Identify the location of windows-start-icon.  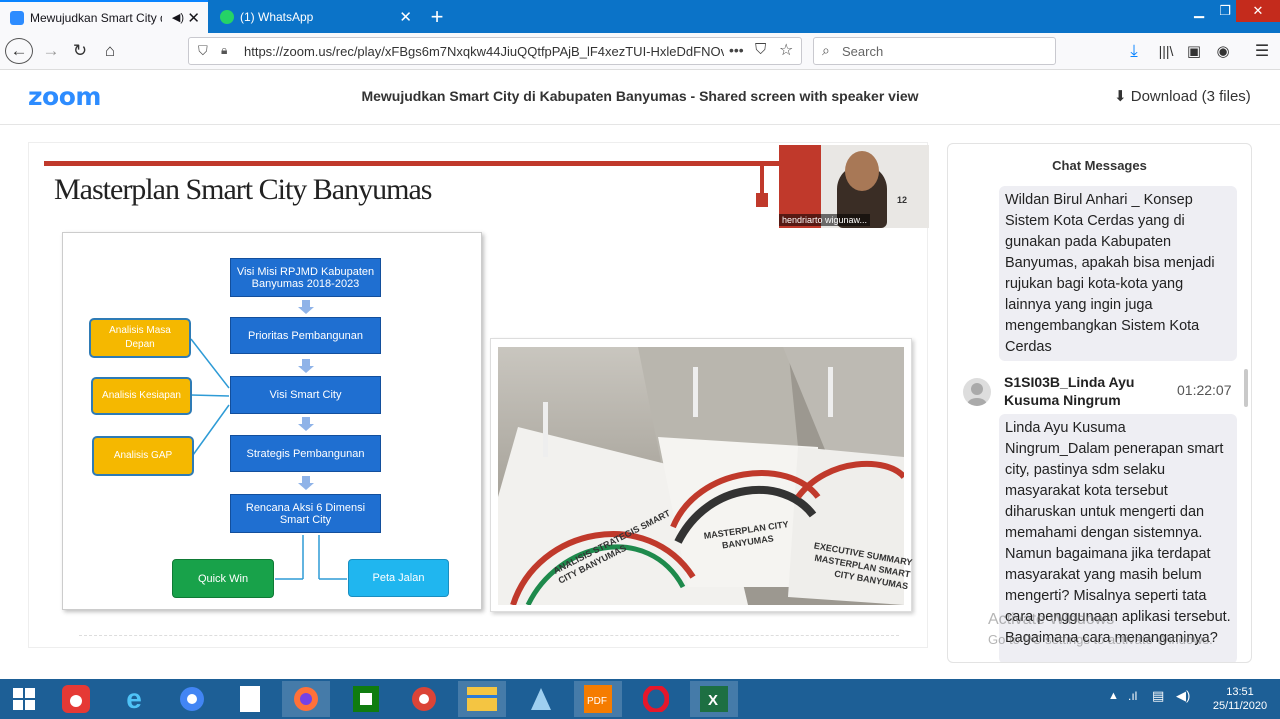
(24, 699).